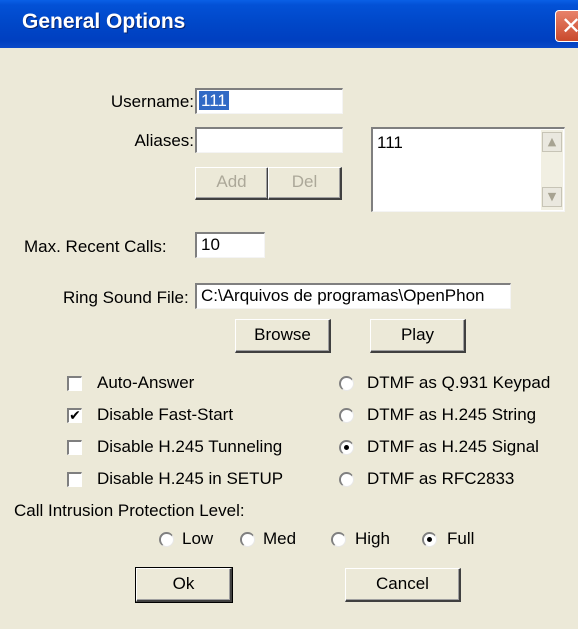  Describe the element at coordinates (346, 383) in the screenshot. I see `dtmf-q931-keypad-radio` at that location.